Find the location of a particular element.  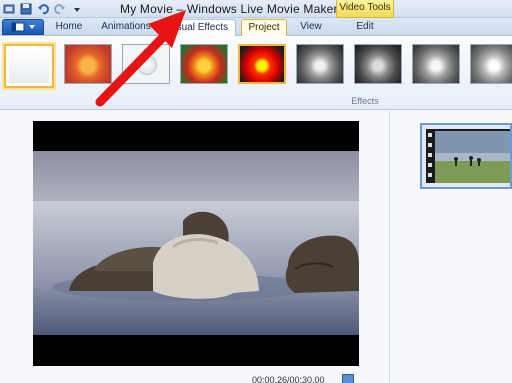

effect-high-contrast is located at coordinates (262, 64).